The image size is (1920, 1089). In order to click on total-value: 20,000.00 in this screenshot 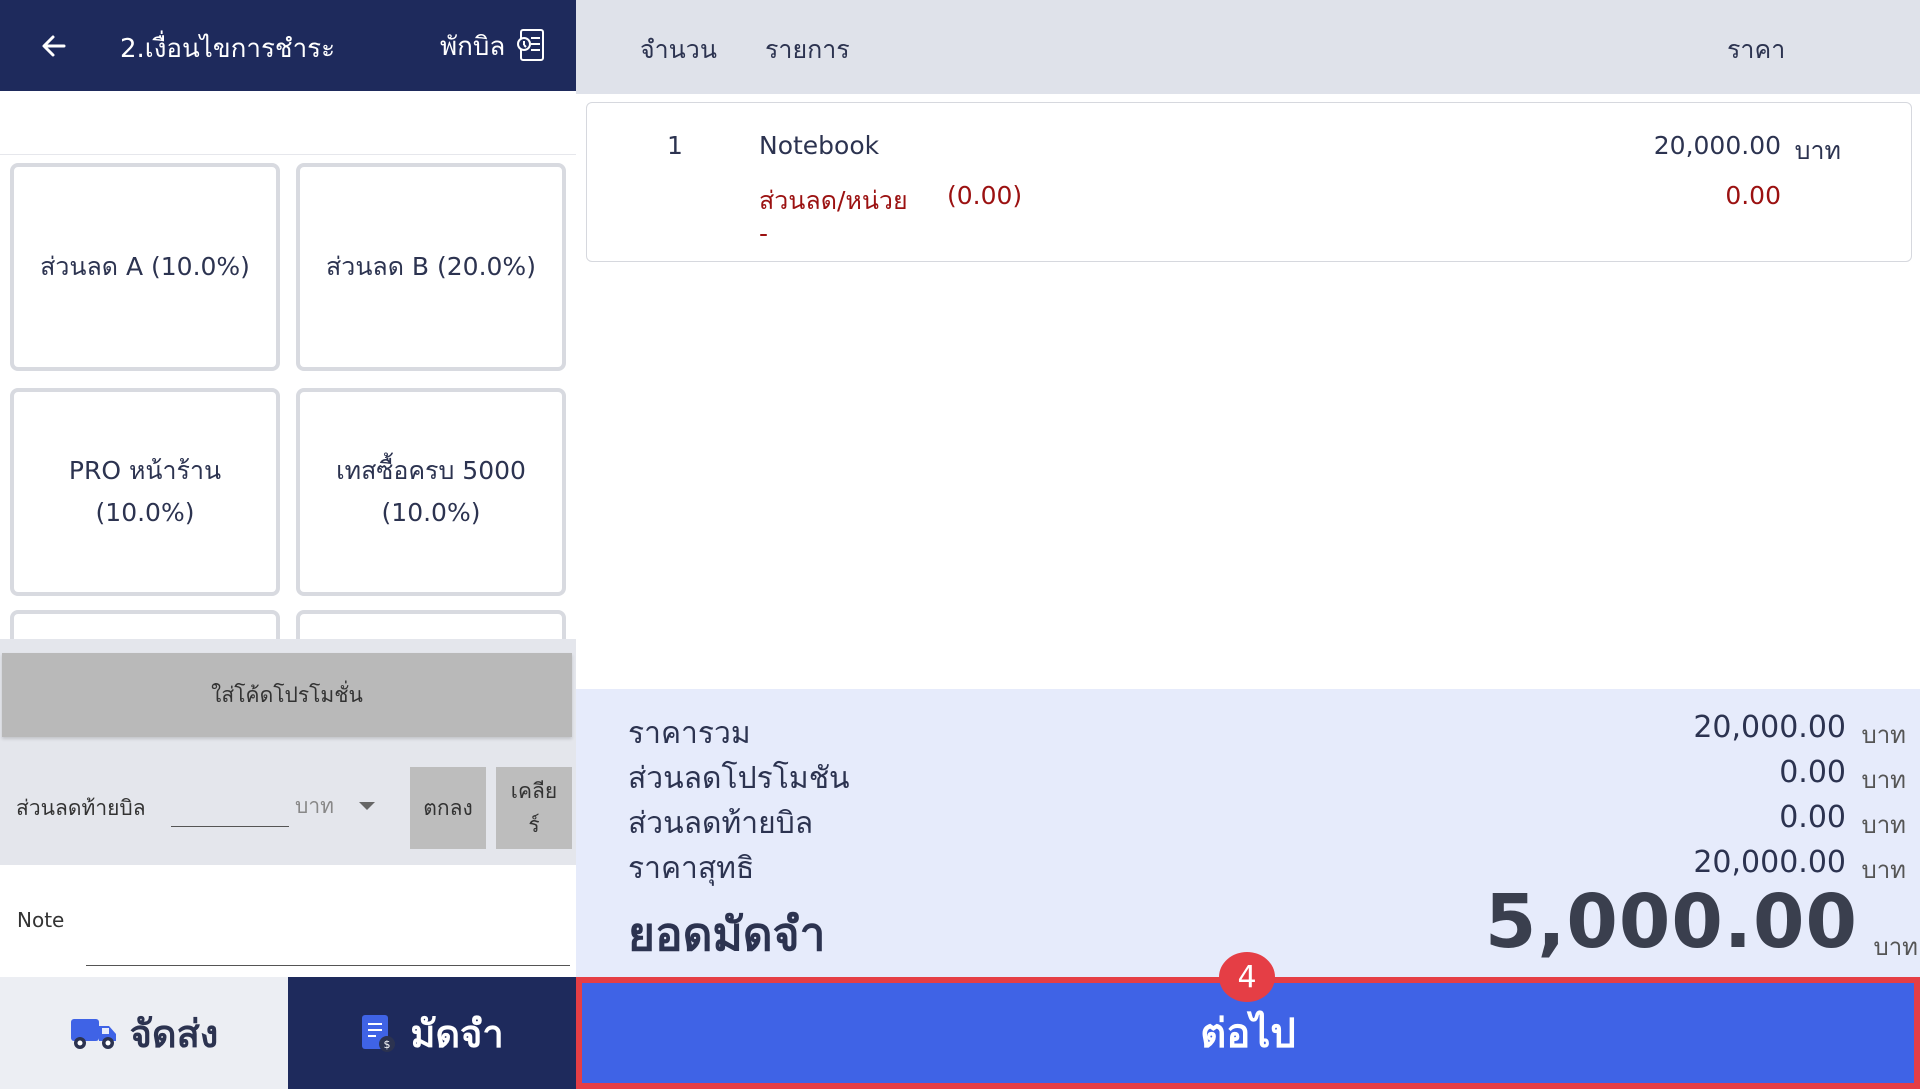, I will do `click(1769, 727)`.